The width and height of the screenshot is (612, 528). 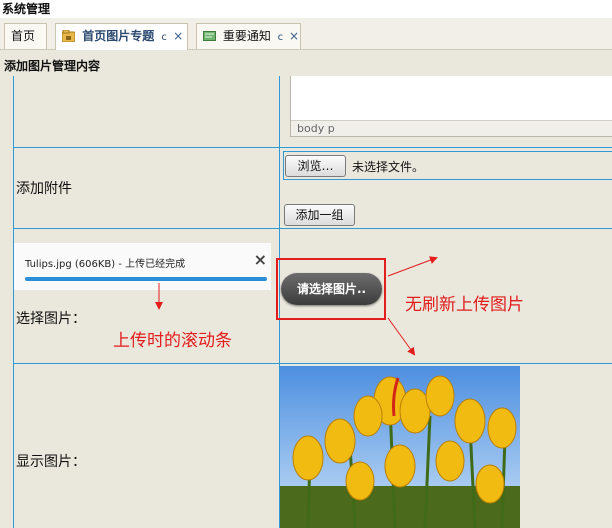 What do you see at coordinates (51, 462) in the screenshot?
I see `display-image-label: 显示图片：` at bounding box center [51, 462].